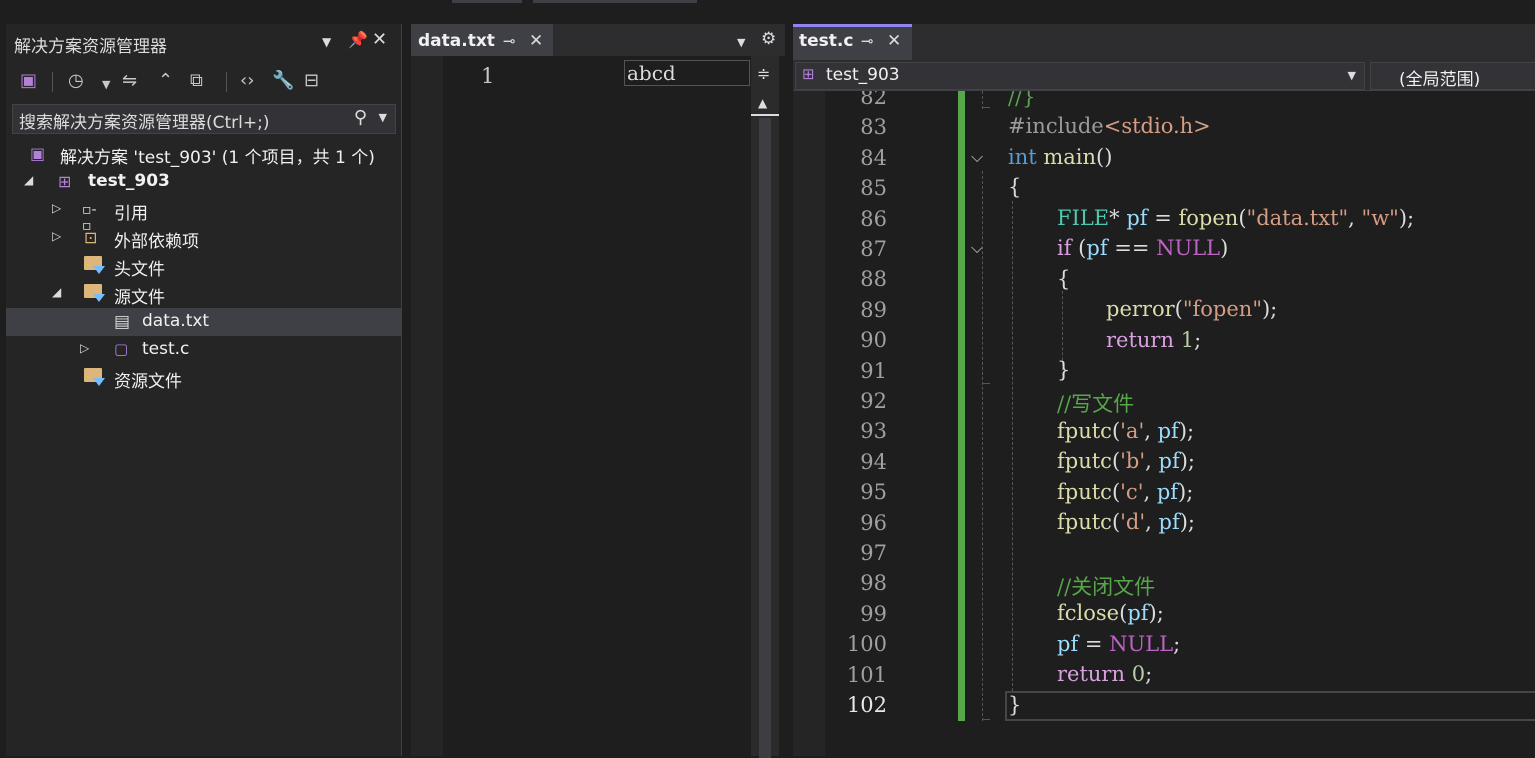  What do you see at coordinates (873, 522) in the screenshot?
I see `line-number: 96` at bounding box center [873, 522].